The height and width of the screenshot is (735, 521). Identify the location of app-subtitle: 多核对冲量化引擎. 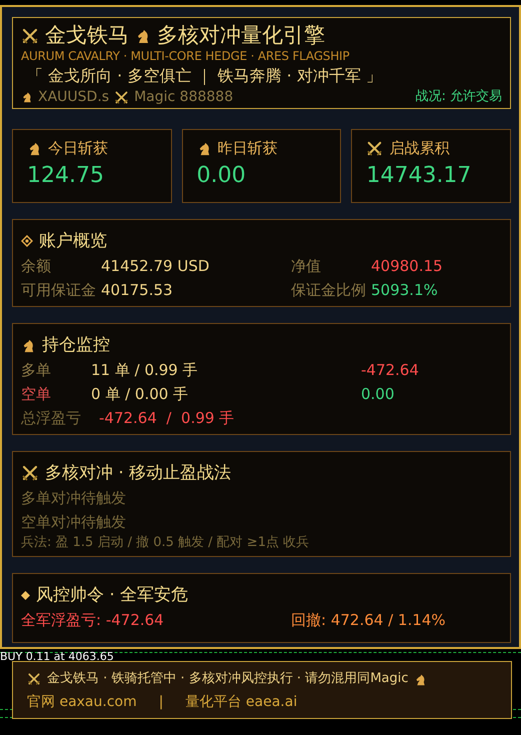
(241, 35).